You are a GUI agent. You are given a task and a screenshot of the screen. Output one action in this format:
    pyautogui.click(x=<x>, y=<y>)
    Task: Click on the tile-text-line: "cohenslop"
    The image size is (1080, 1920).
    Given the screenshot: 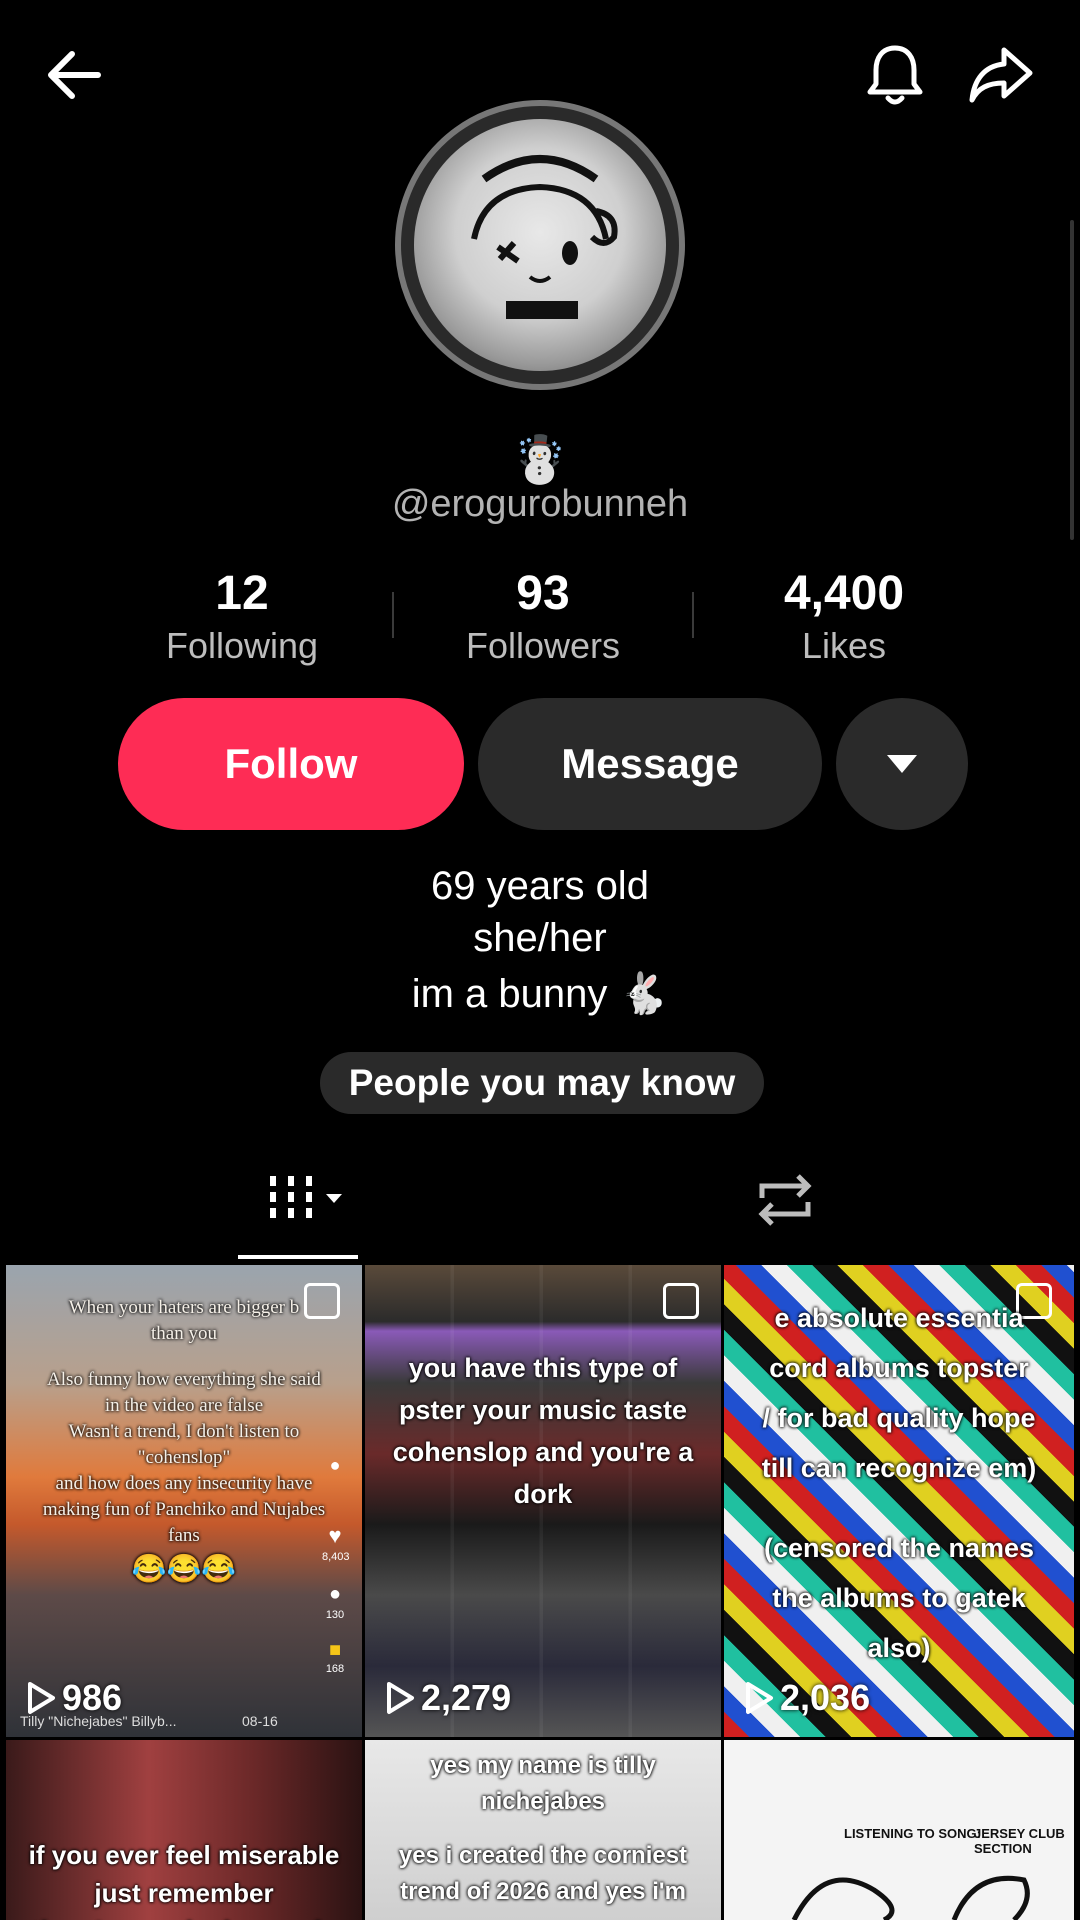 What is the action you would take?
    pyautogui.click(x=184, y=1457)
    